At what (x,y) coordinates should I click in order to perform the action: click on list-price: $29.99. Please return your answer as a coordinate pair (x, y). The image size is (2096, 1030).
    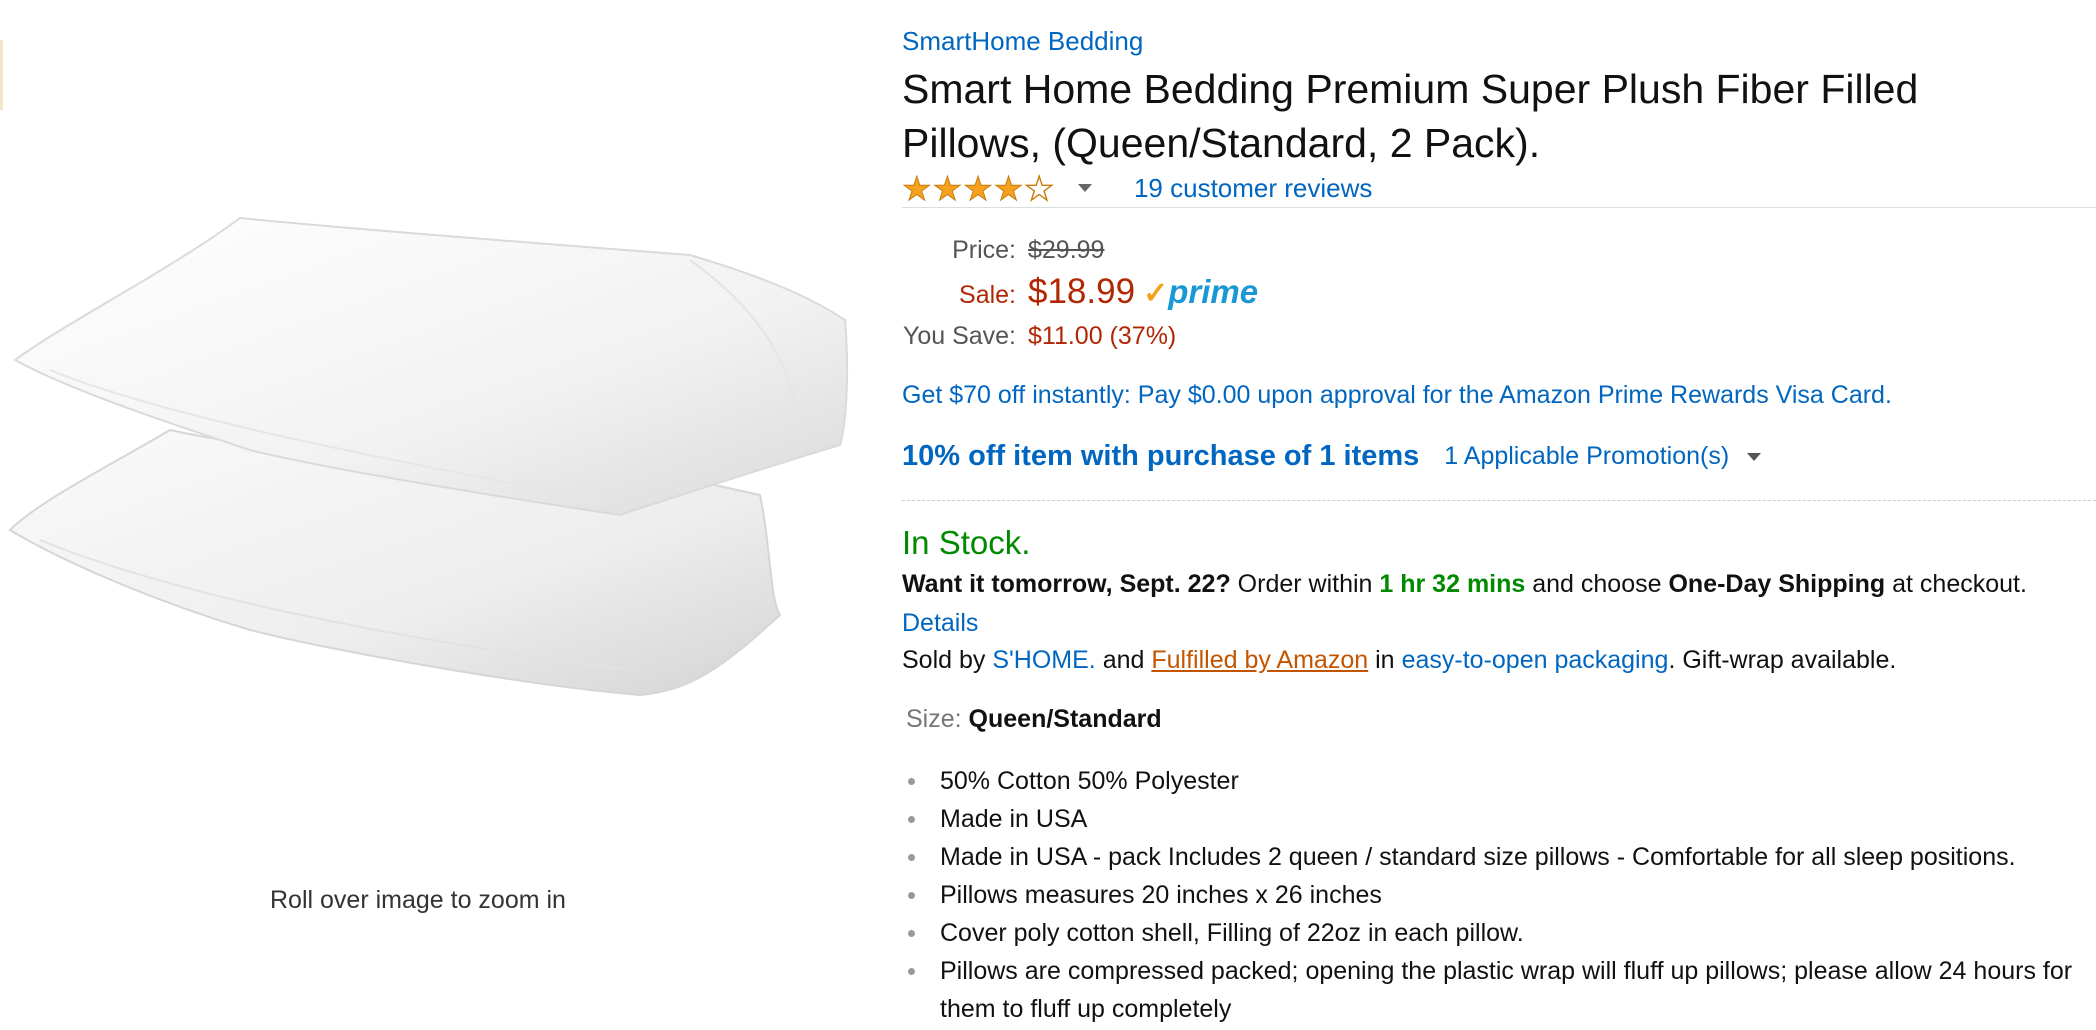
    Looking at the image, I should click on (1066, 250).